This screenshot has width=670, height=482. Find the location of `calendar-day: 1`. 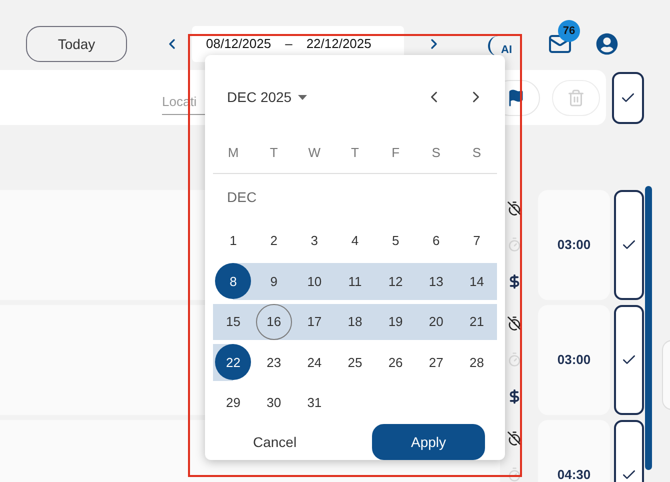

calendar-day: 1 is located at coordinates (233, 240).